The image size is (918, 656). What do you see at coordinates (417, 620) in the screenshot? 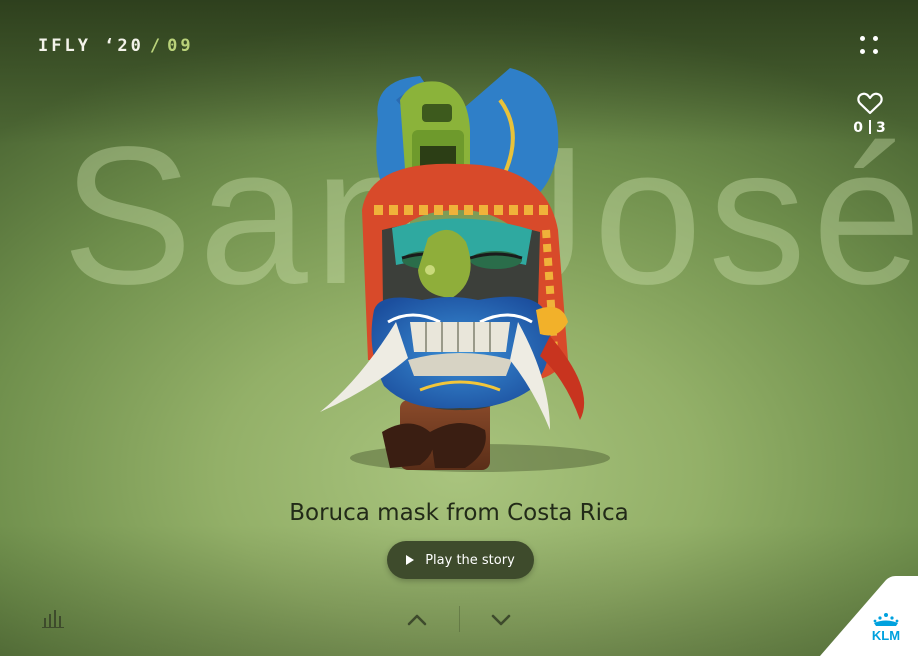
I see `chevron-up-icon` at bounding box center [417, 620].